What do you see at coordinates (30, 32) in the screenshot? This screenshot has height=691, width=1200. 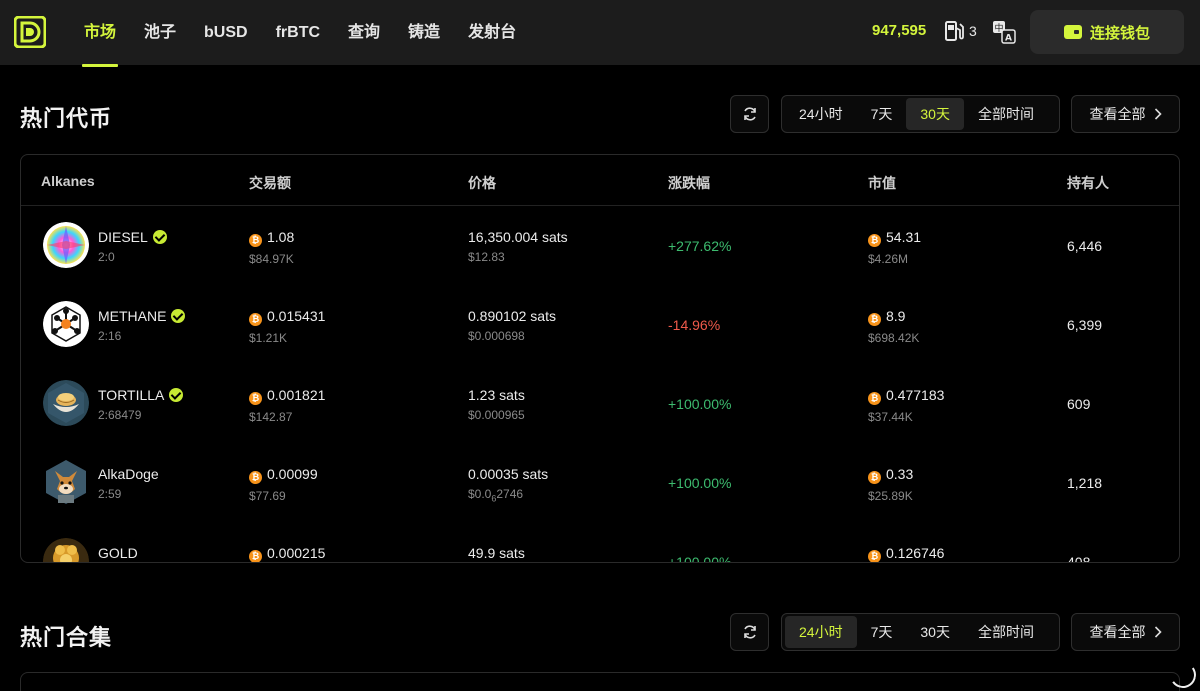 I see `logo-icon` at bounding box center [30, 32].